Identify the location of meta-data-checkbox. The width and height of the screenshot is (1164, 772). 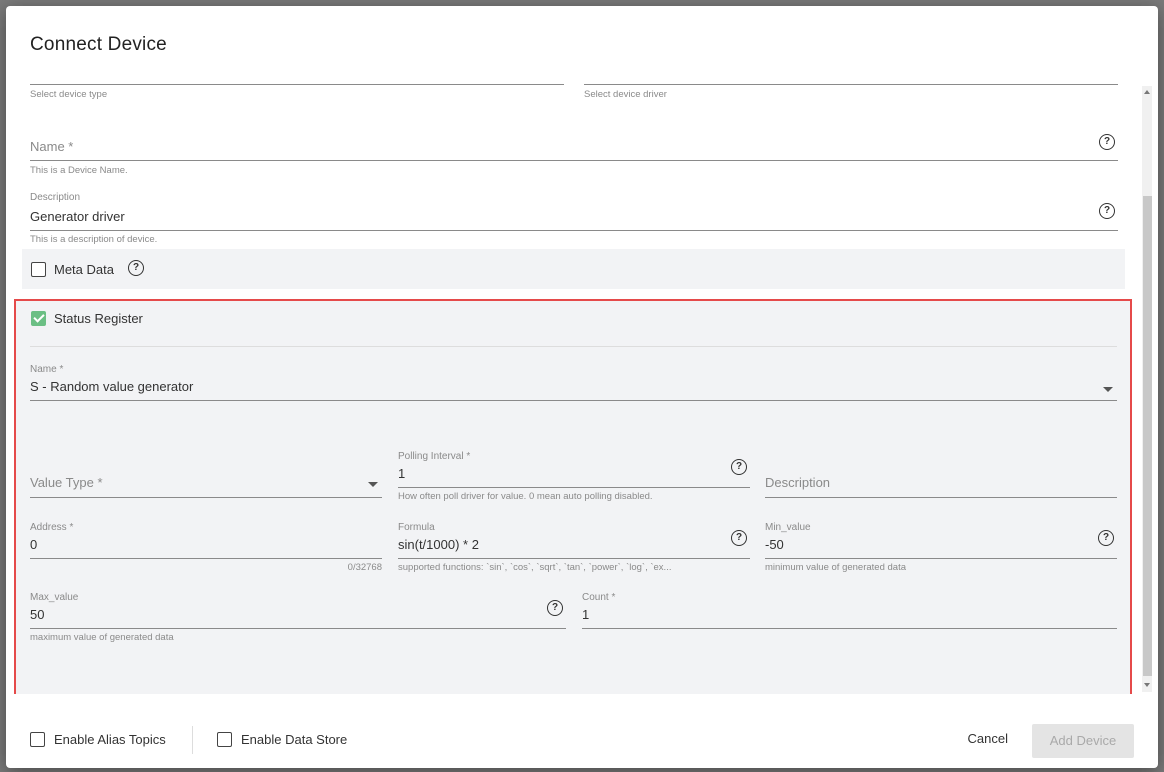
(38, 269).